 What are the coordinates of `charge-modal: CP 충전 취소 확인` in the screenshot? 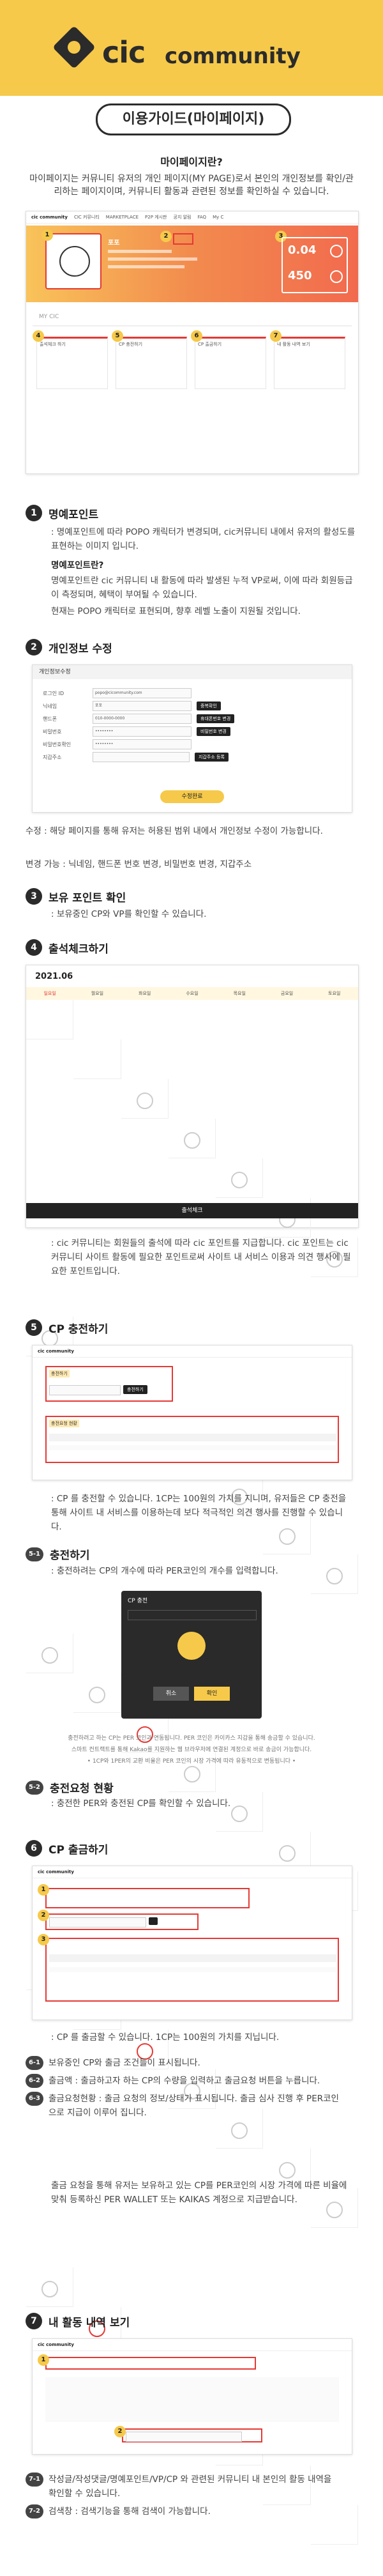 It's located at (191, 1655).